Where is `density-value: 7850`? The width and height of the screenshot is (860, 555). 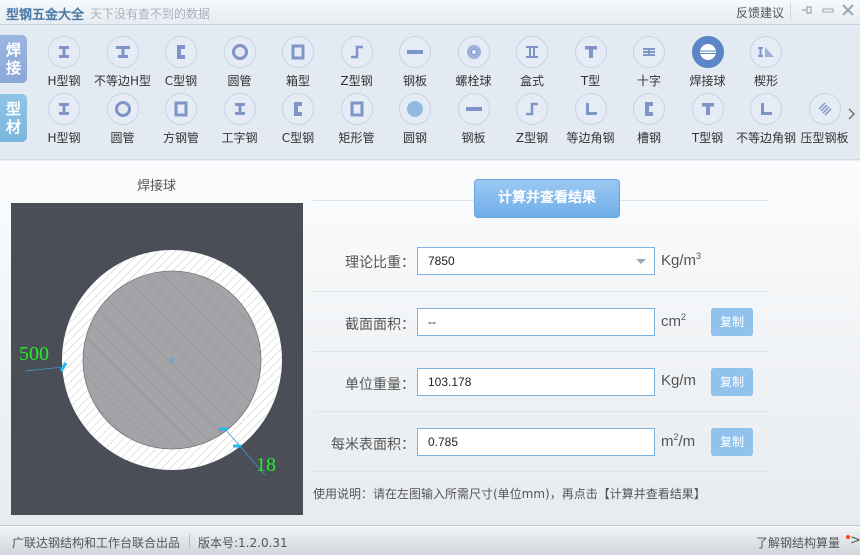 density-value: 7850 is located at coordinates (441, 261).